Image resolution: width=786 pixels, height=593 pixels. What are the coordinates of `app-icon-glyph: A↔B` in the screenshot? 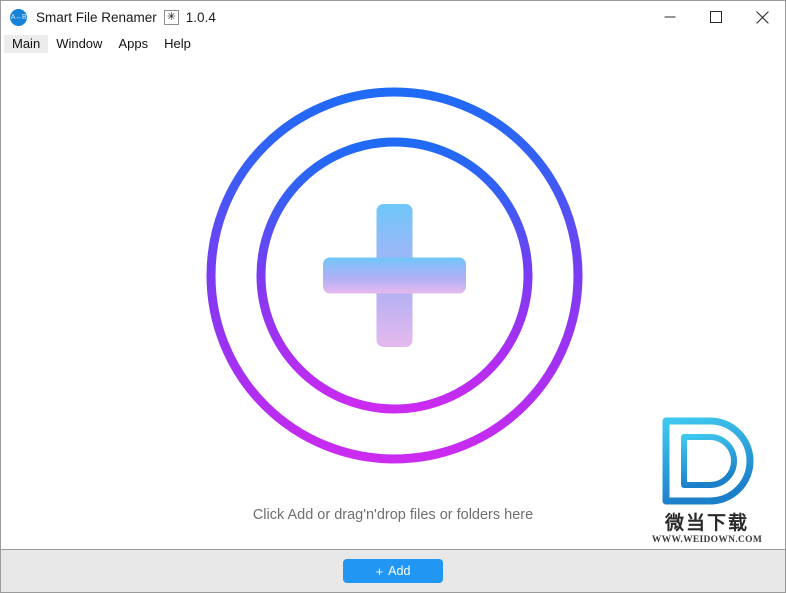 It's located at (18, 17).